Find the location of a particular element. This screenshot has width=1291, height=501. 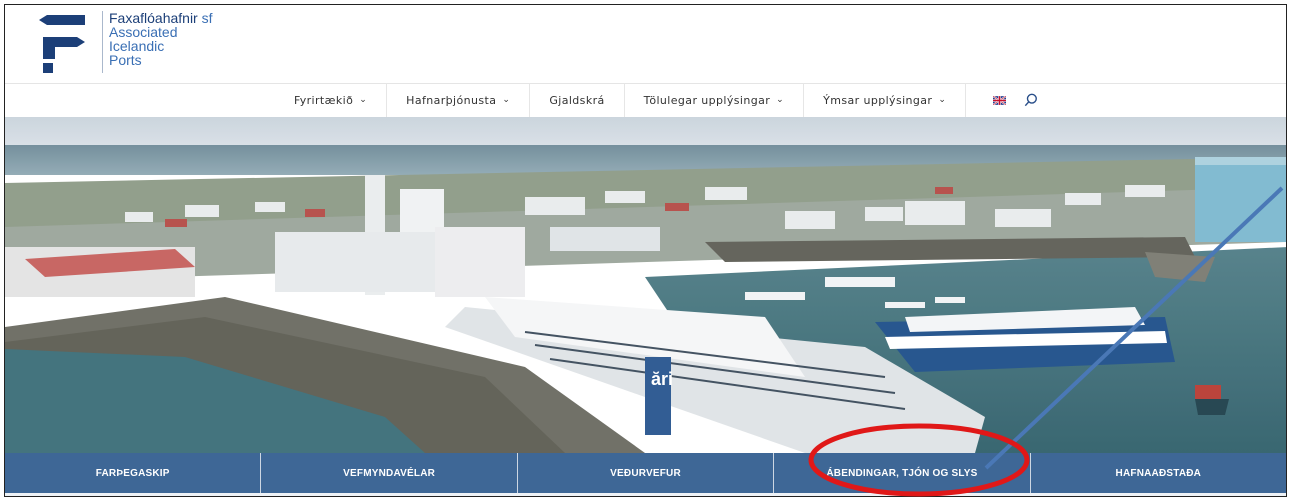

tile-vefmyndavelar: VEFMYNDAVÉLAR is located at coordinates (389, 473).